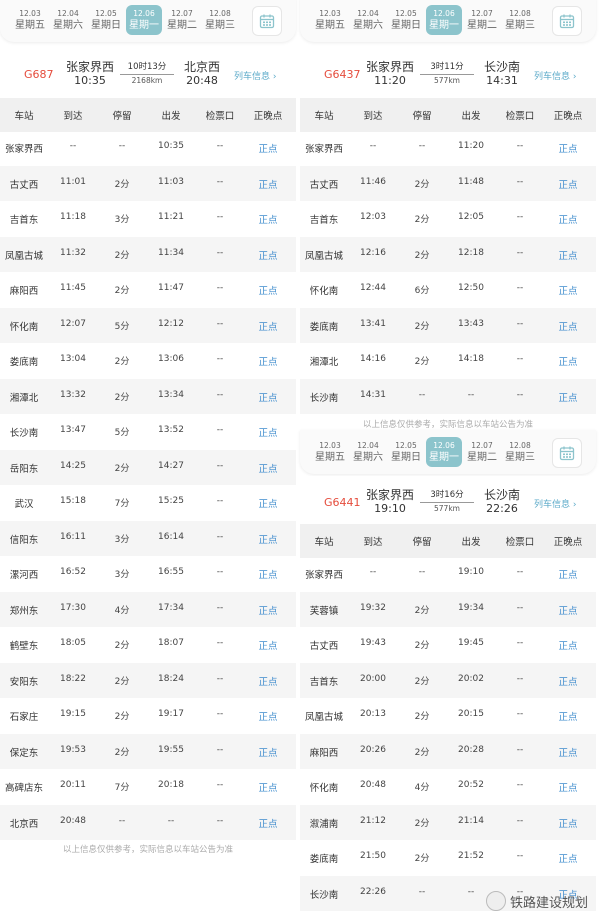  I want to click on departure-time: 19:45, so click(471, 643).